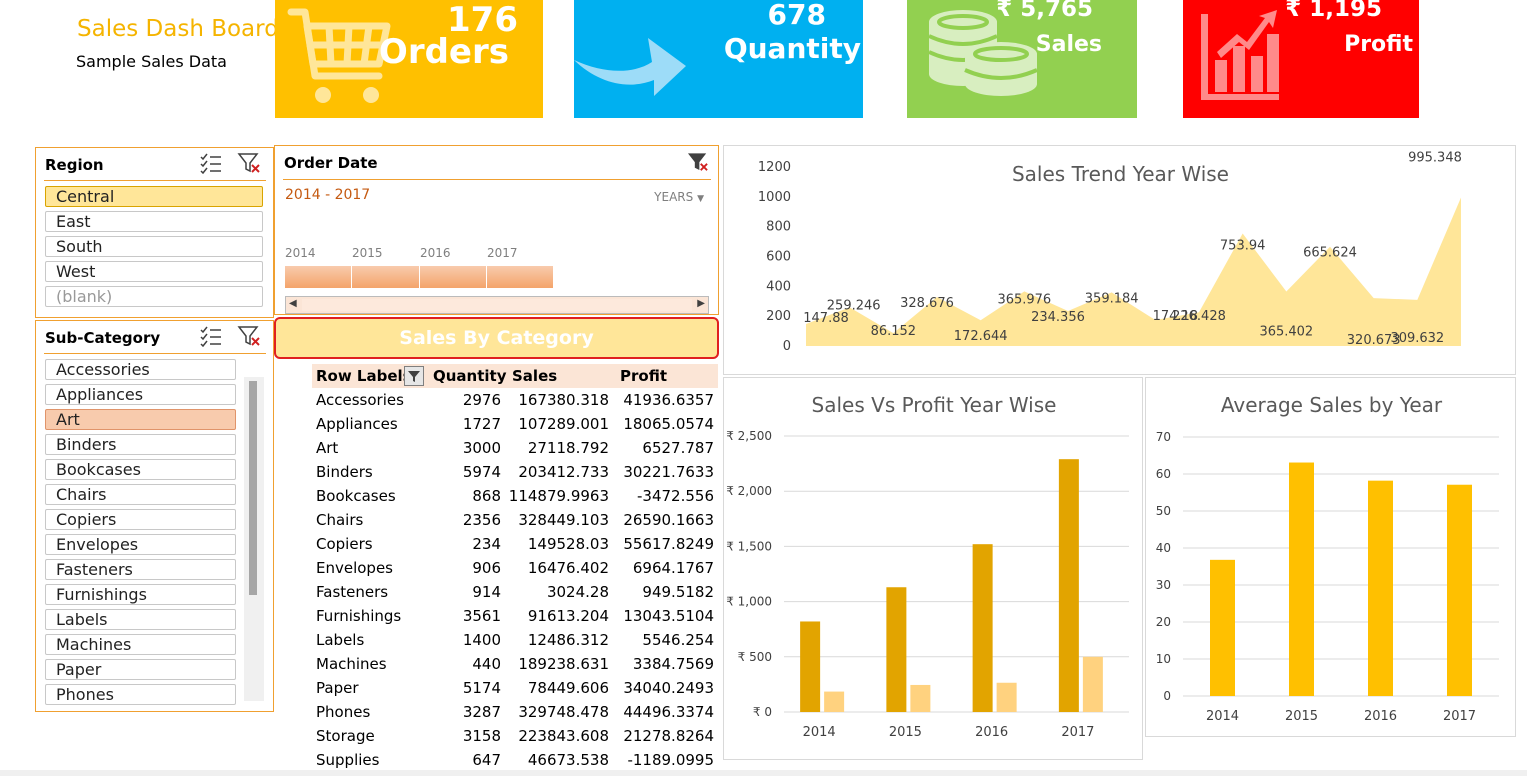 The width and height of the screenshot is (1527, 776). I want to click on x-tick-label: 2014, so click(1222, 716).